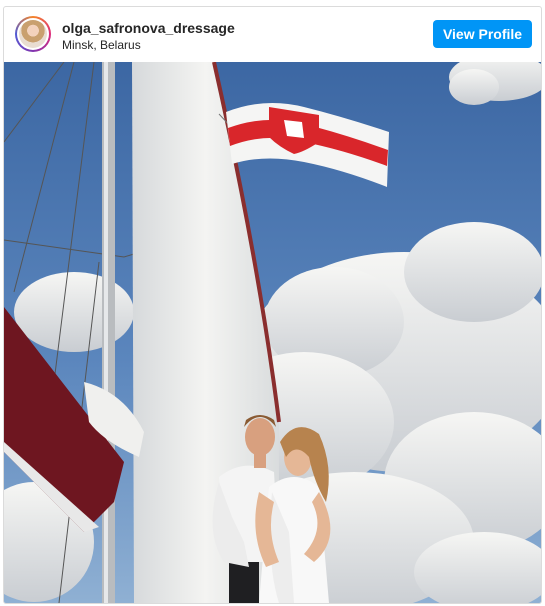  Describe the element at coordinates (101, 45) in the screenshot. I see `location-link: Minsk, Belarus` at that location.